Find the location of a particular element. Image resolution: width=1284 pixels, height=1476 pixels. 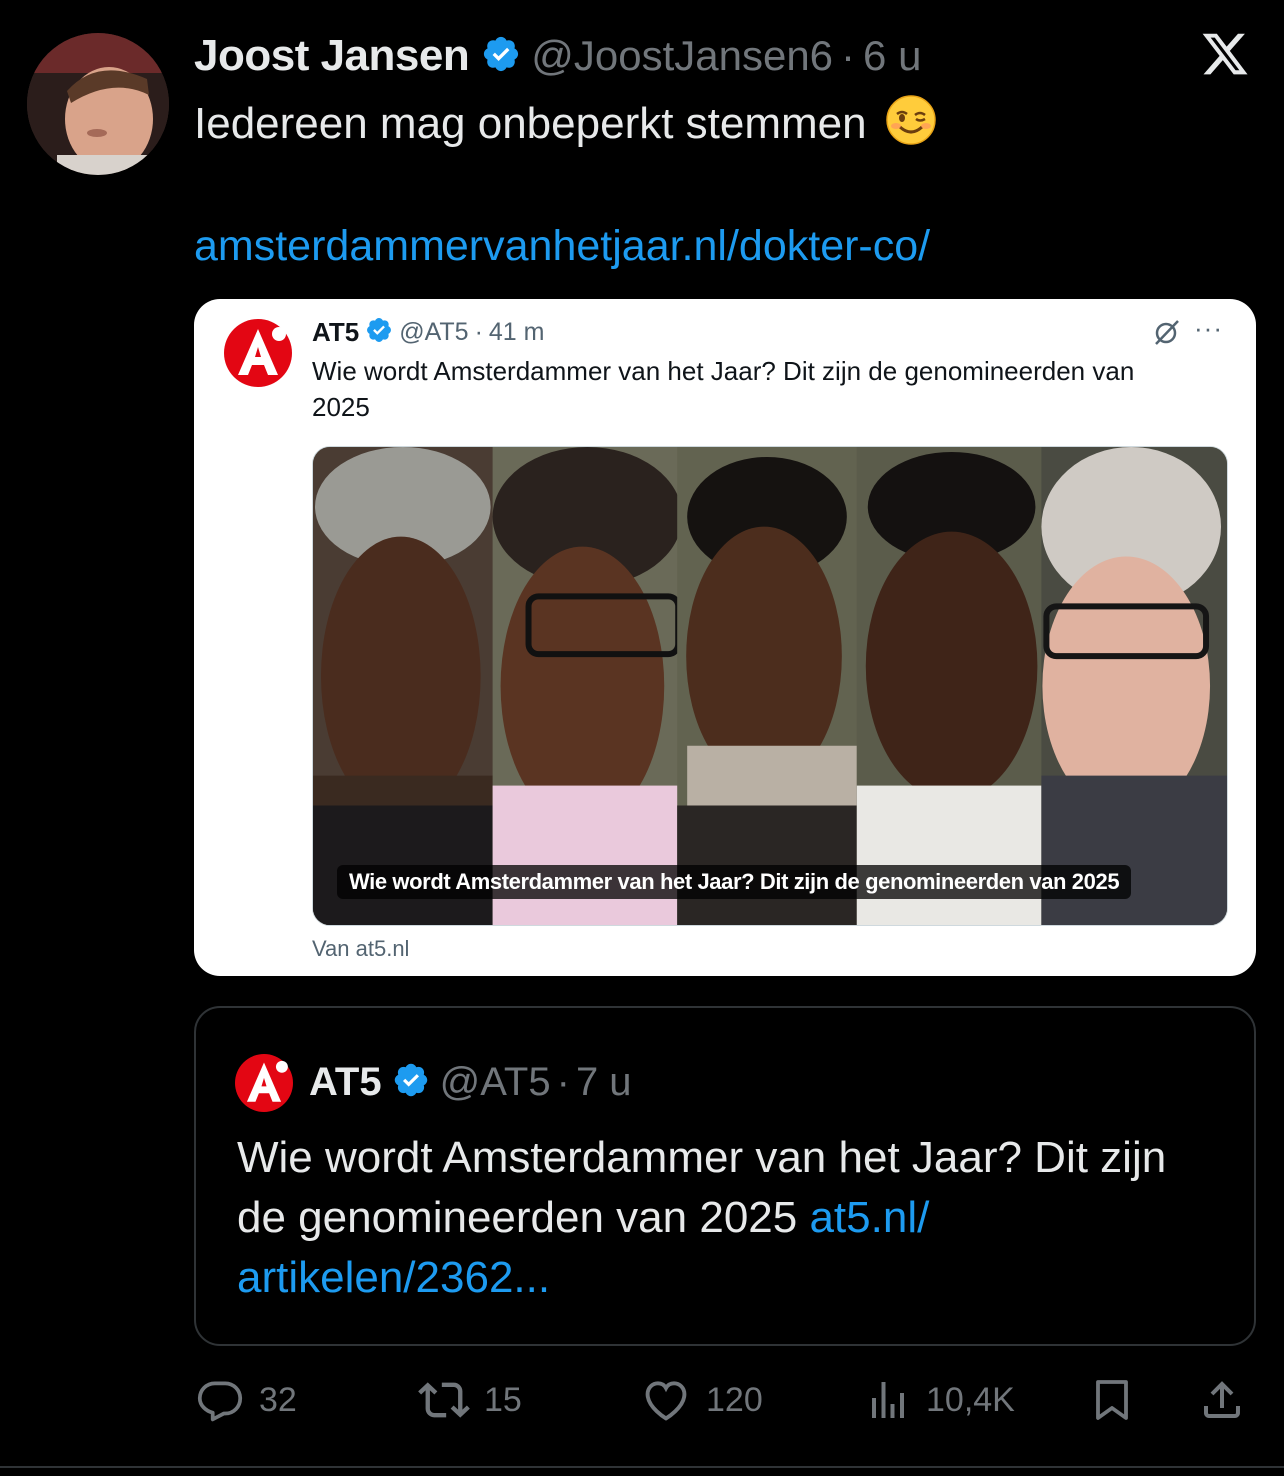

share-icon is located at coordinates (1222, 1399).